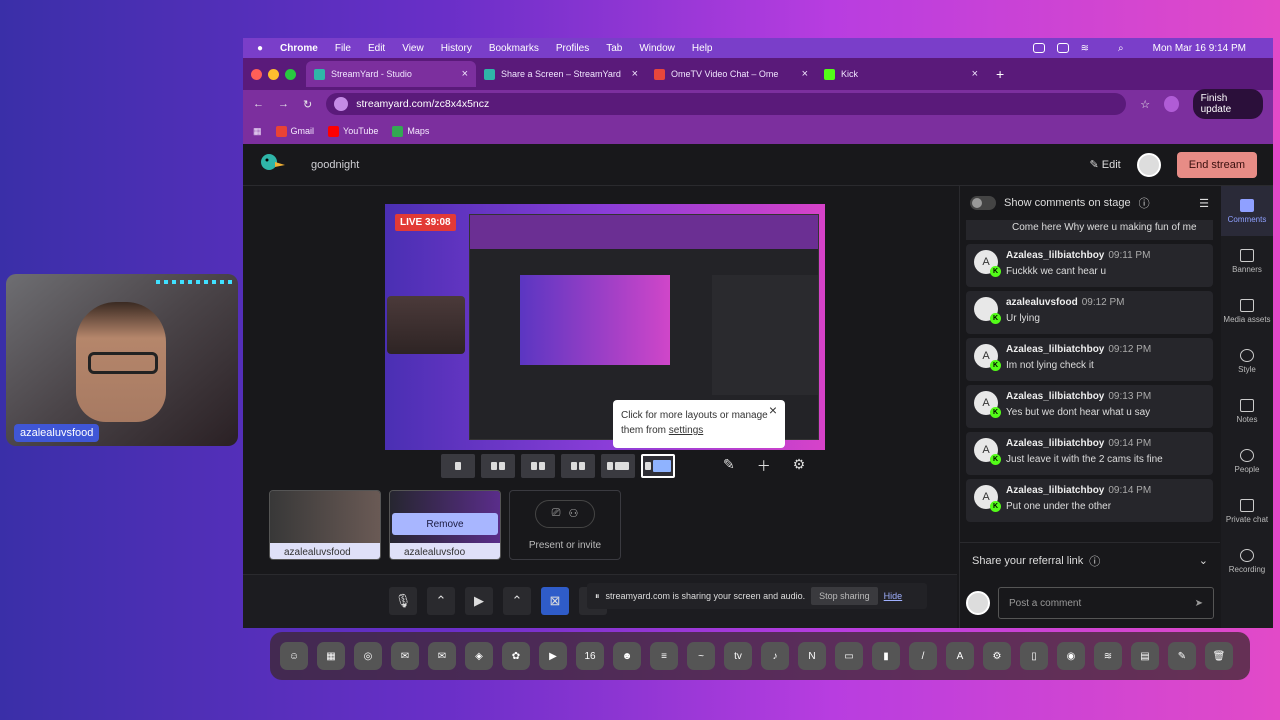 Image resolution: width=1280 pixels, height=720 pixels. Describe the element at coordinates (614, 48) in the screenshot. I see `menu-tab: Tab` at that location.